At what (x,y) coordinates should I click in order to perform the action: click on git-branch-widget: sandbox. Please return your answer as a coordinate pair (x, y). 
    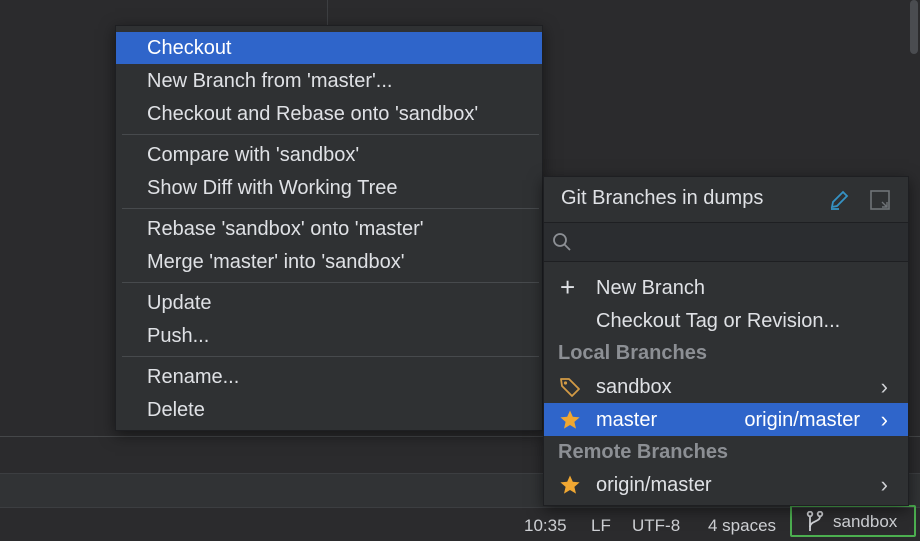
    Looking at the image, I should click on (853, 521).